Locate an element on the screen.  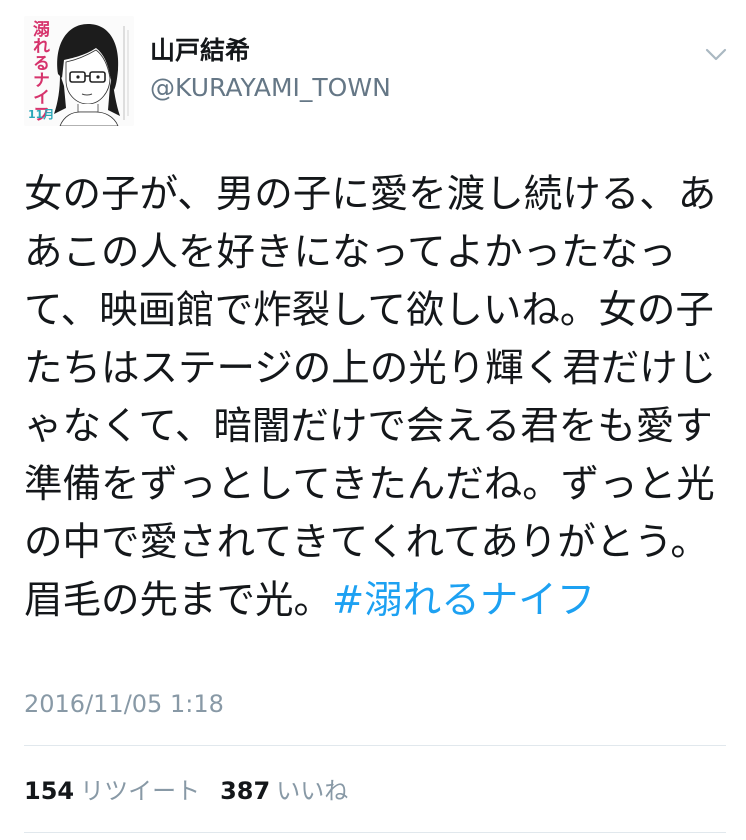
likes-stat: 387 いいね is located at coordinates (284, 791).